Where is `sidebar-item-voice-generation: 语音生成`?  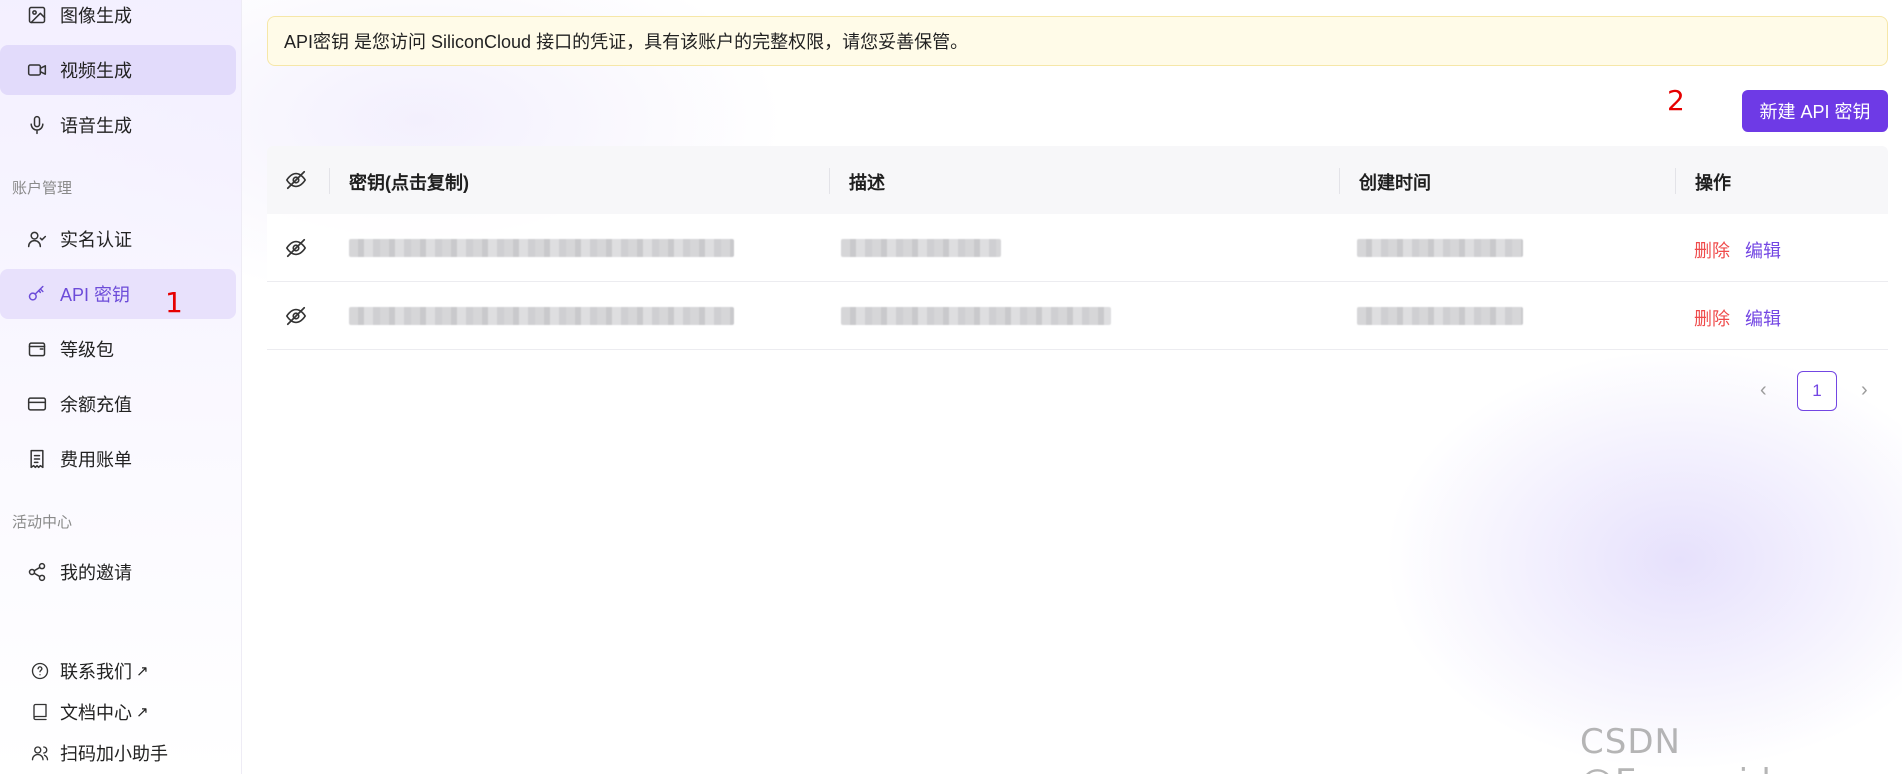
sidebar-item-voice-generation: 语音生成 is located at coordinates (118, 125).